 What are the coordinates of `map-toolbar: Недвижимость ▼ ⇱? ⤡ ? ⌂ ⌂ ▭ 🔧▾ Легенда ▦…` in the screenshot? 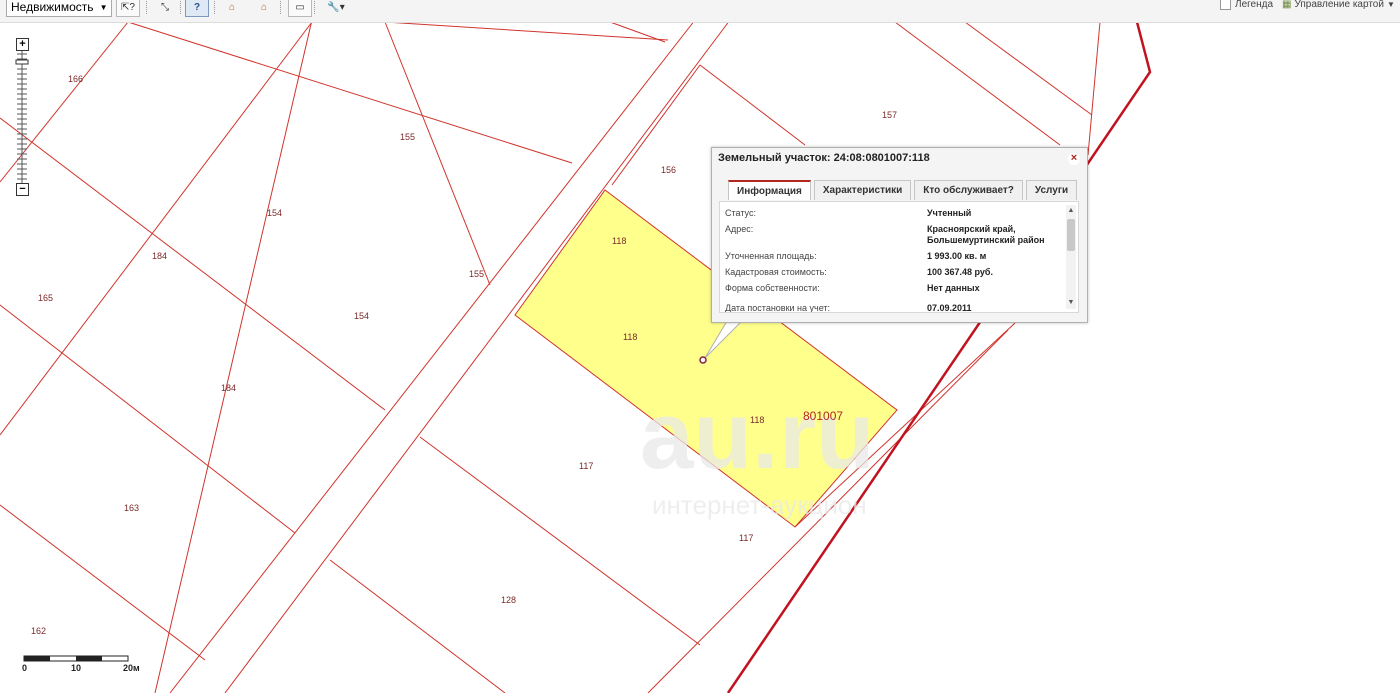 It's located at (700, 11).